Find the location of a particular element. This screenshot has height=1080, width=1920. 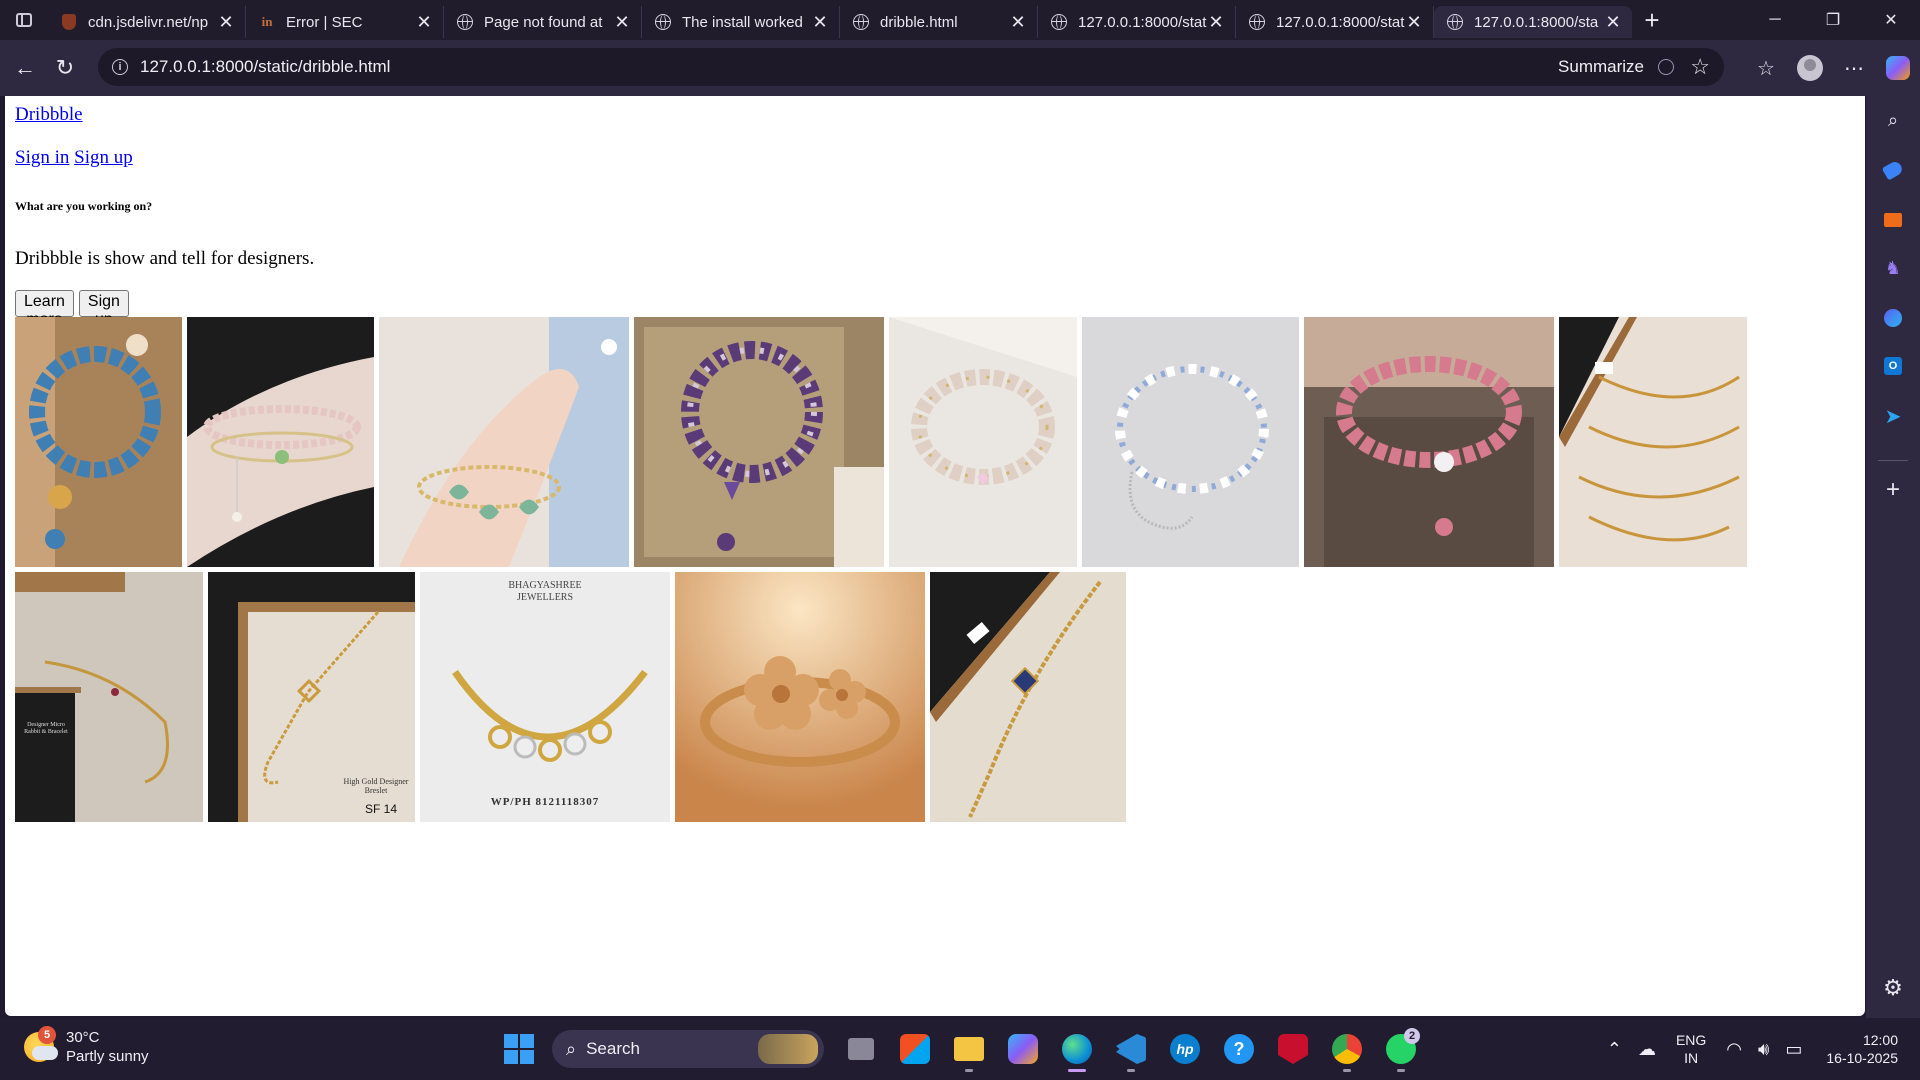

tag-icon is located at coordinates (1893, 170).